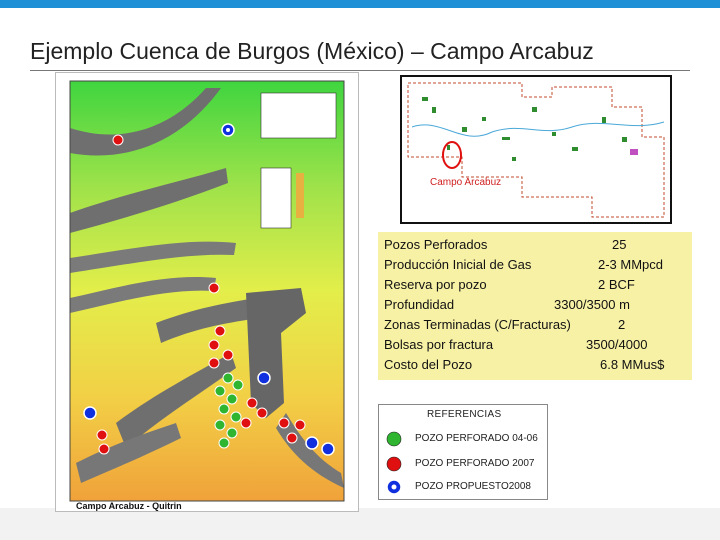  Describe the element at coordinates (527, 365) in the screenshot. I see `data-row: Costo del Pozo 6.8 MMus$` at that location.